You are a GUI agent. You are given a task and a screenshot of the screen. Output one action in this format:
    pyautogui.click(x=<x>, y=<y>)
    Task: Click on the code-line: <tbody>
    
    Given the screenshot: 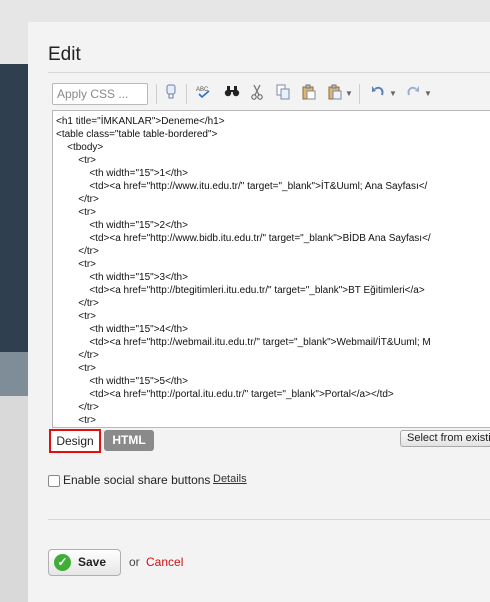 What is the action you would take?
    pyautogui.click(x=80, y=147)
    